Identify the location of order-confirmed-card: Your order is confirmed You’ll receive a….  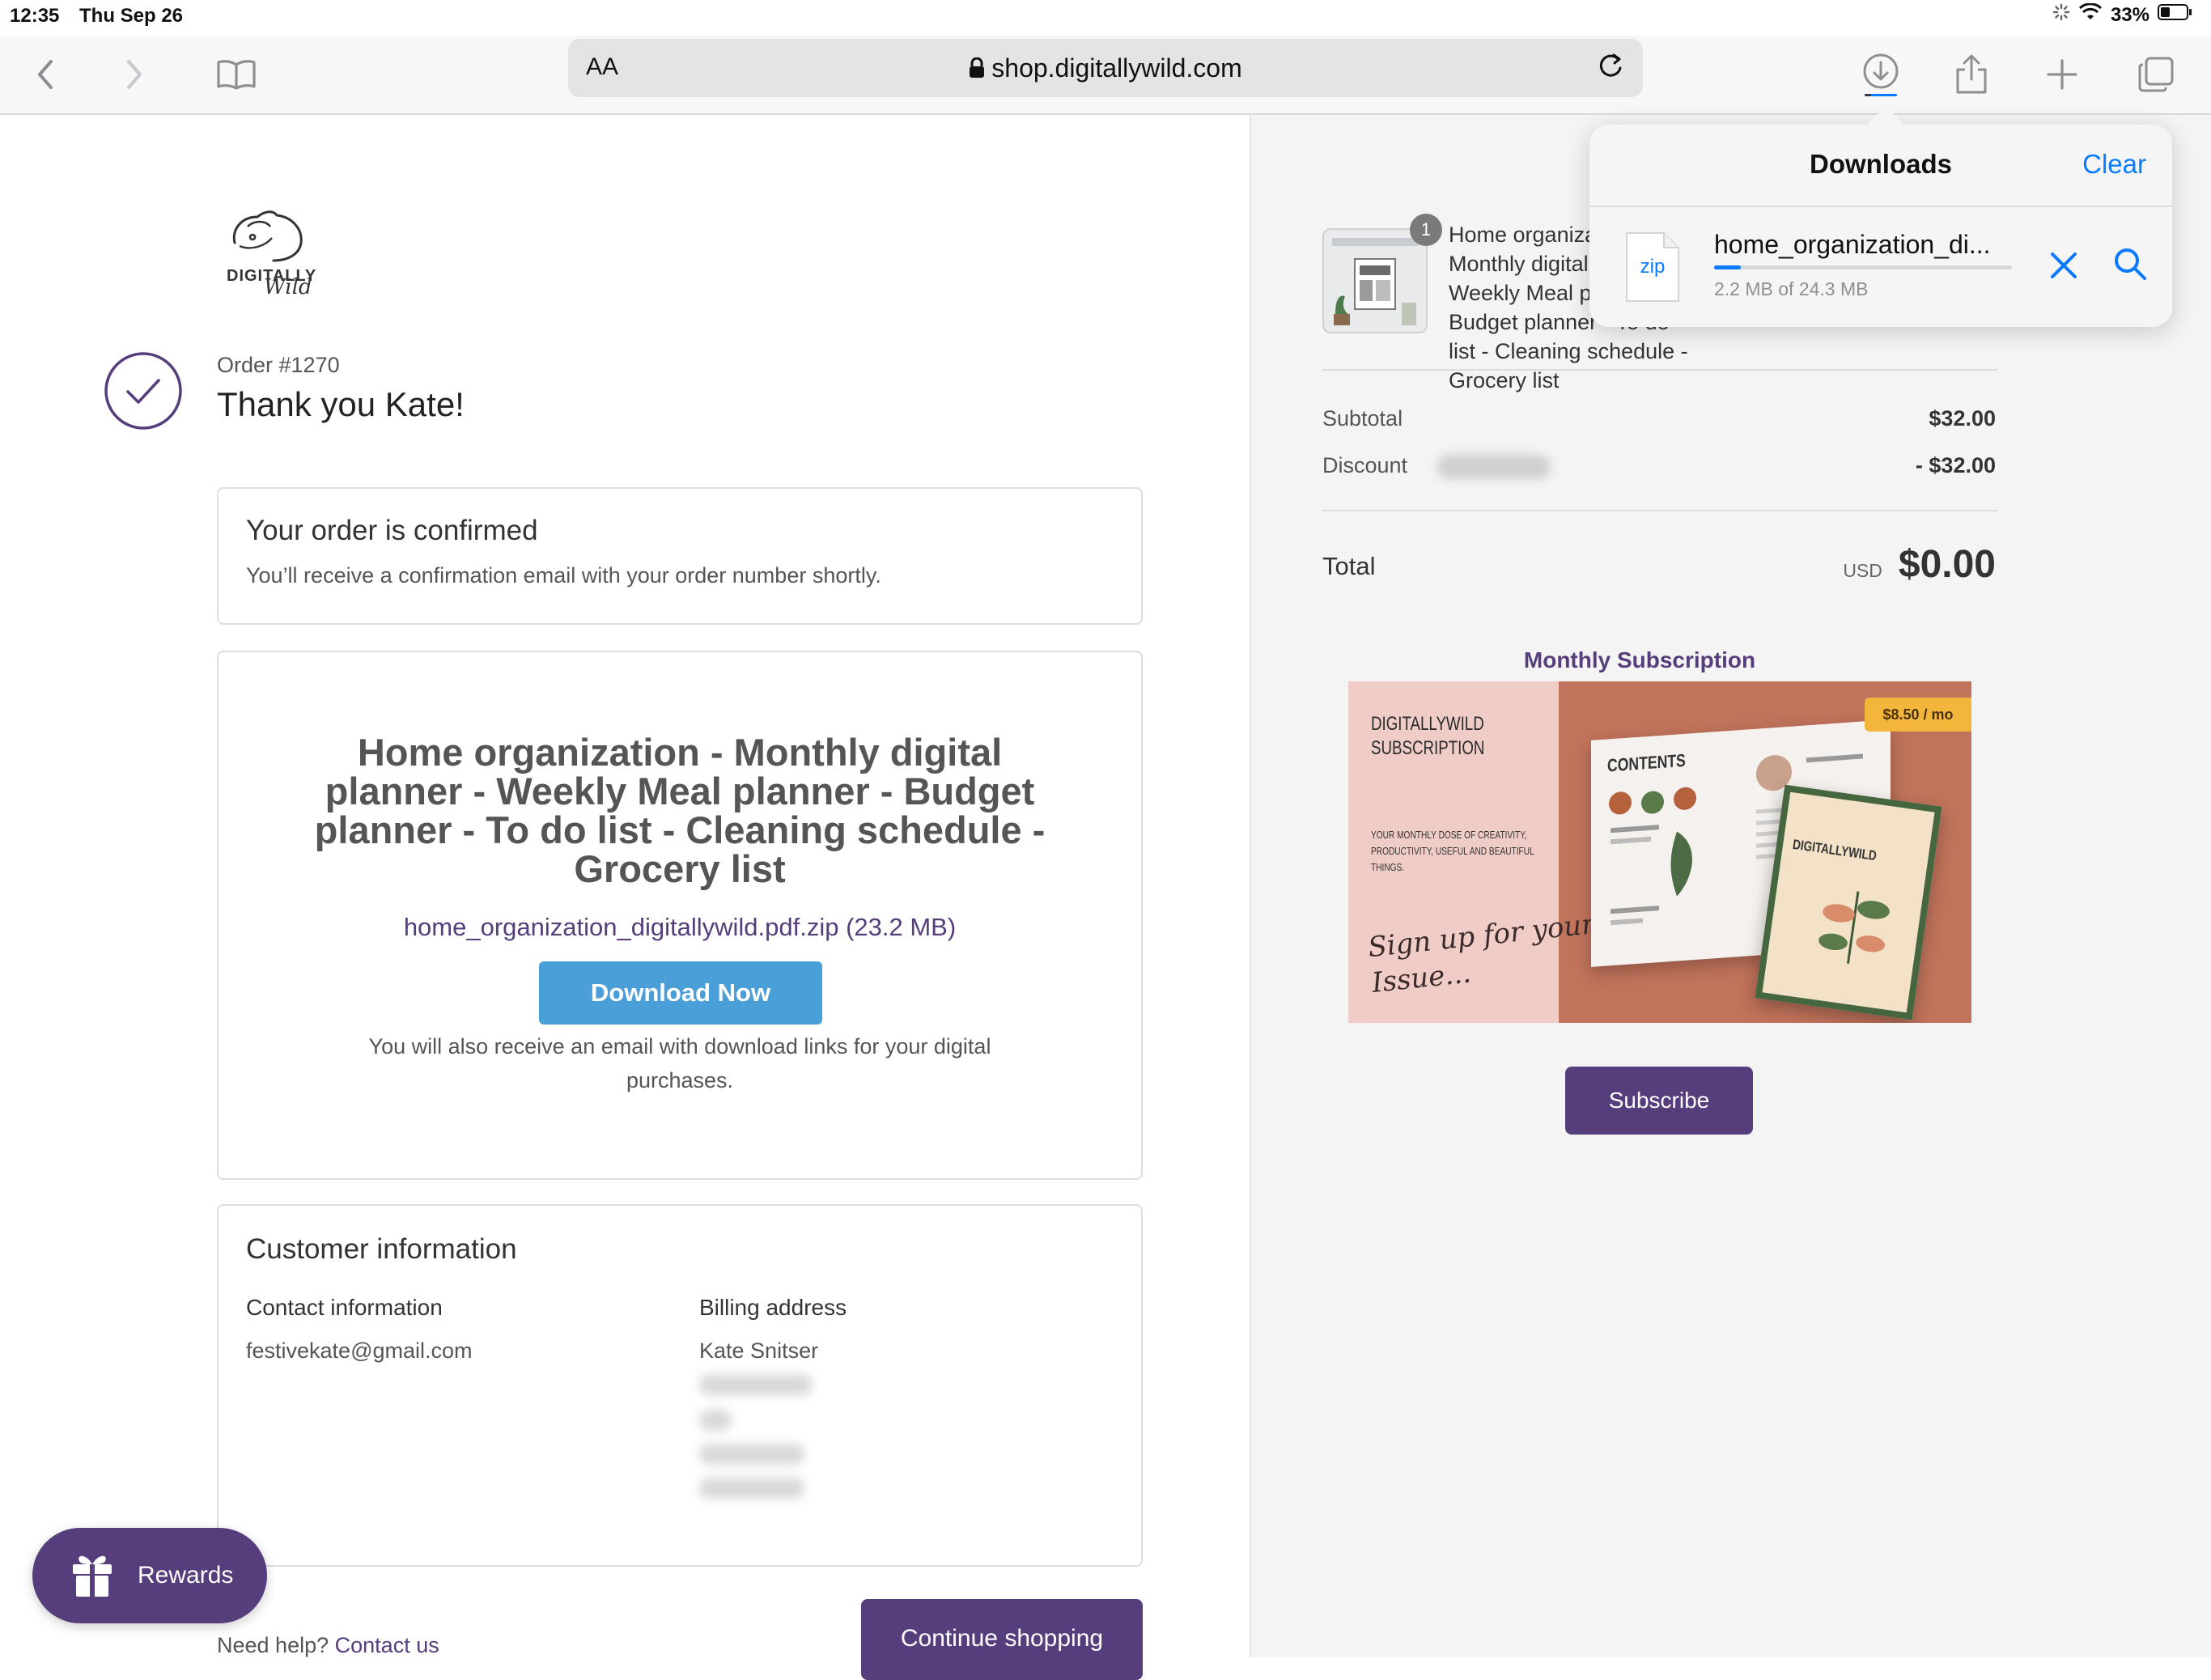
(680, 556).